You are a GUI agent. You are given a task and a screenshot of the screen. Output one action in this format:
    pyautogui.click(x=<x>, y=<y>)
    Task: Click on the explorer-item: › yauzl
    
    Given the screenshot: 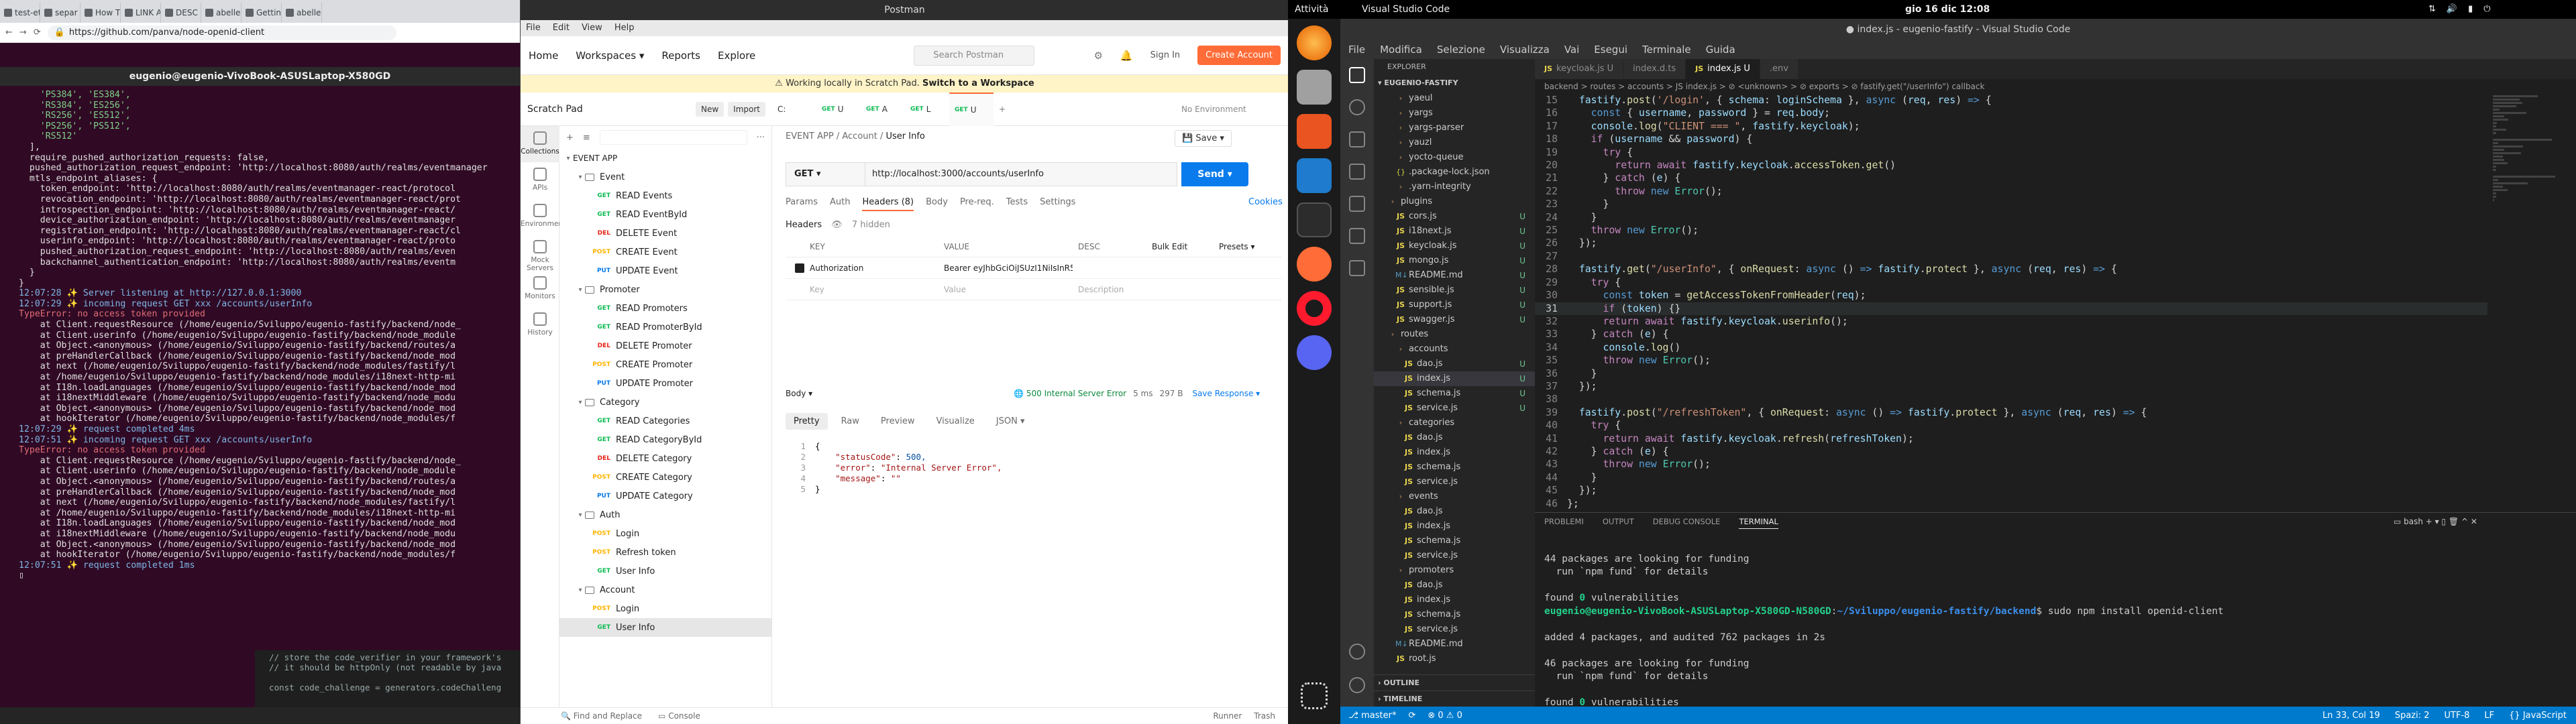 What is the action you would take?
    pyautogui.click(x=1454, y=142)
    